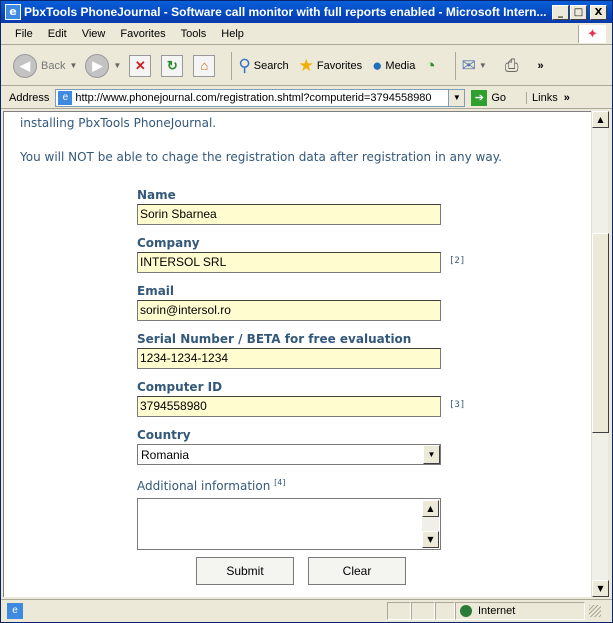  What do you see at coordinates (156, 195) in the screenshot?
I see `name-label: Name` at bounding box center [156, 195].